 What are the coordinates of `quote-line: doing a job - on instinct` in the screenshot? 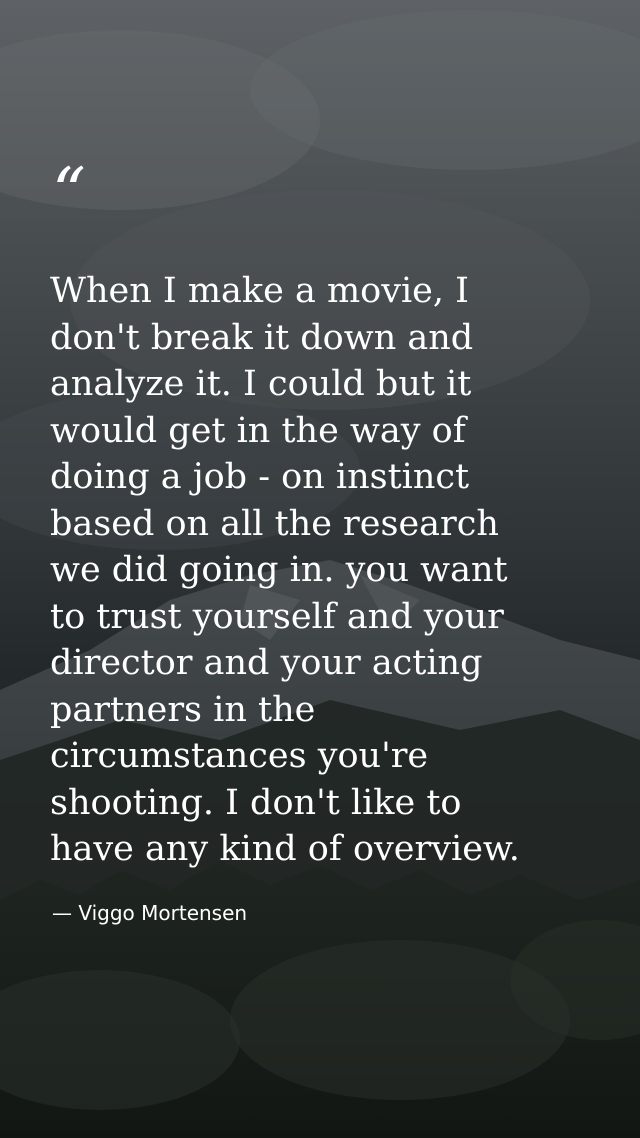 It's located at (260, 477).